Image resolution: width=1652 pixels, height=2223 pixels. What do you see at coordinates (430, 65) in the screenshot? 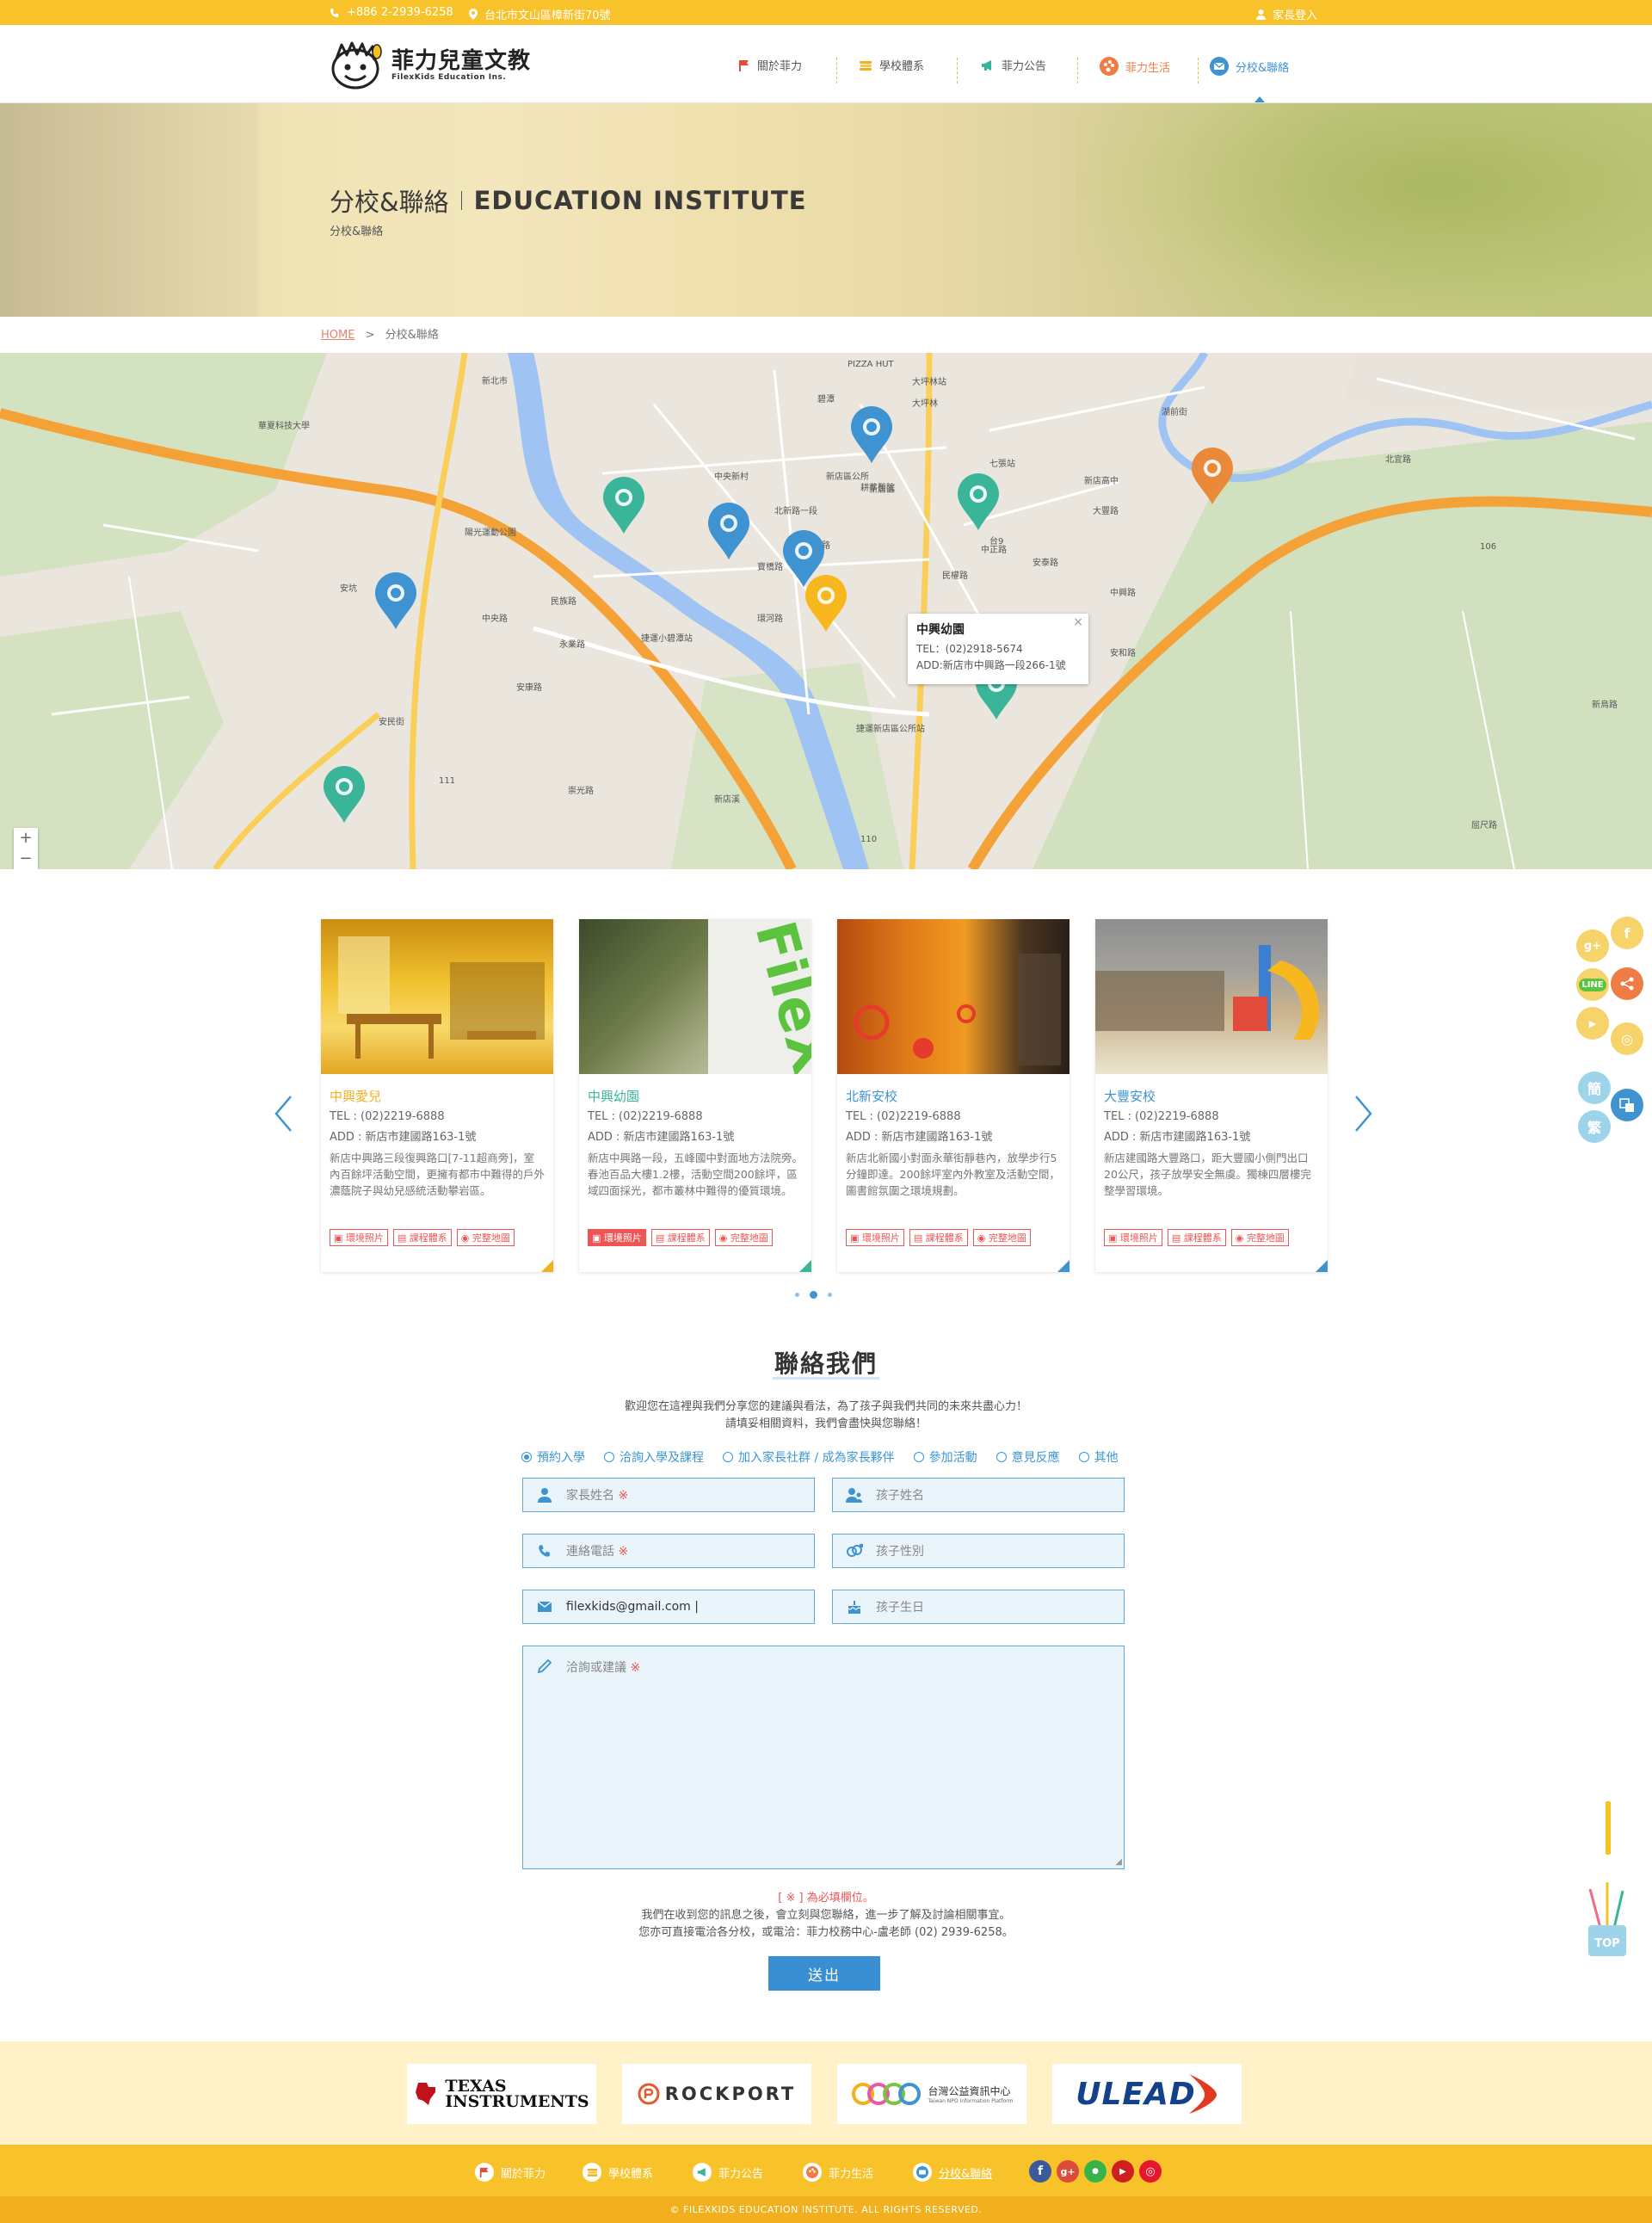
I see `logo: 菲力兒童文教 FilexKids Education Ins.` at bounding box center [430, 65].